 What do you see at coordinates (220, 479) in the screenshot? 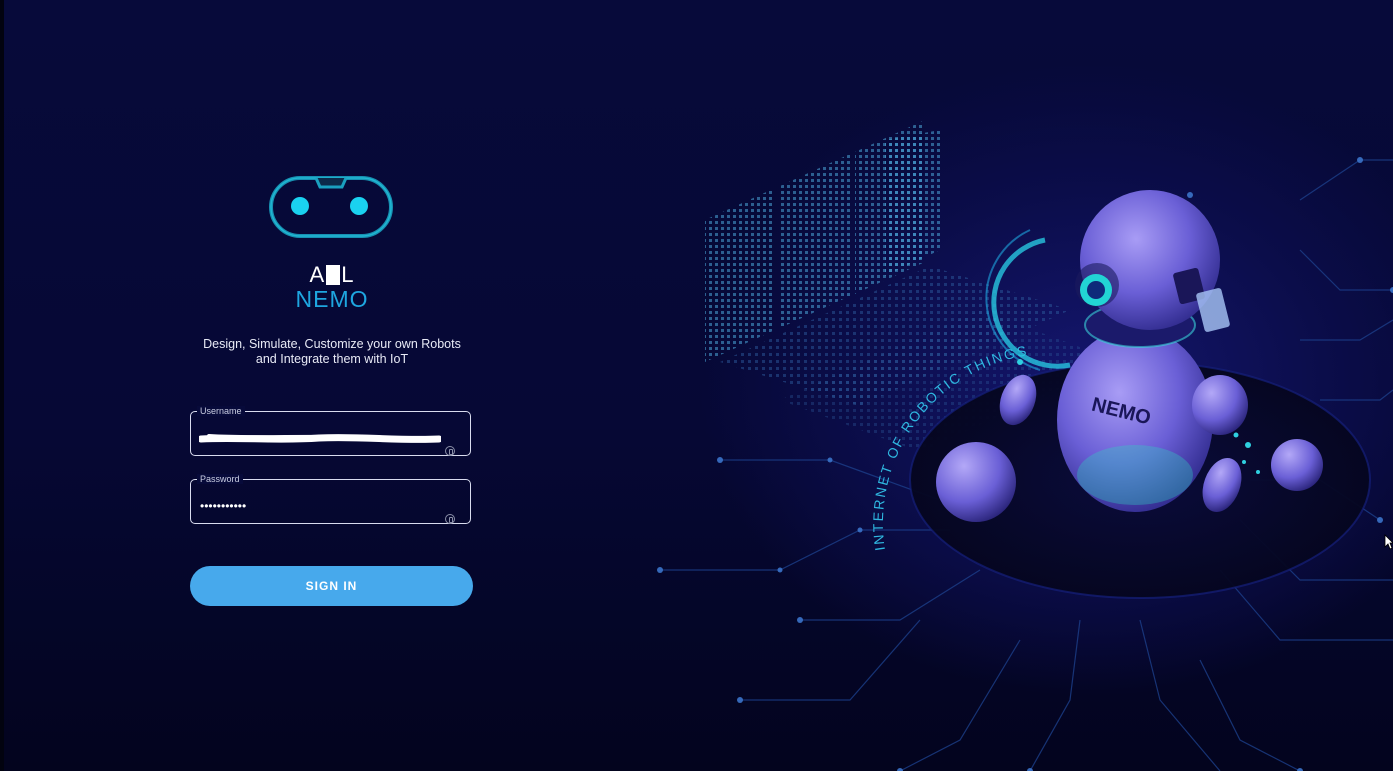
I see `password-label: Password` at bounding box center [220, 479].